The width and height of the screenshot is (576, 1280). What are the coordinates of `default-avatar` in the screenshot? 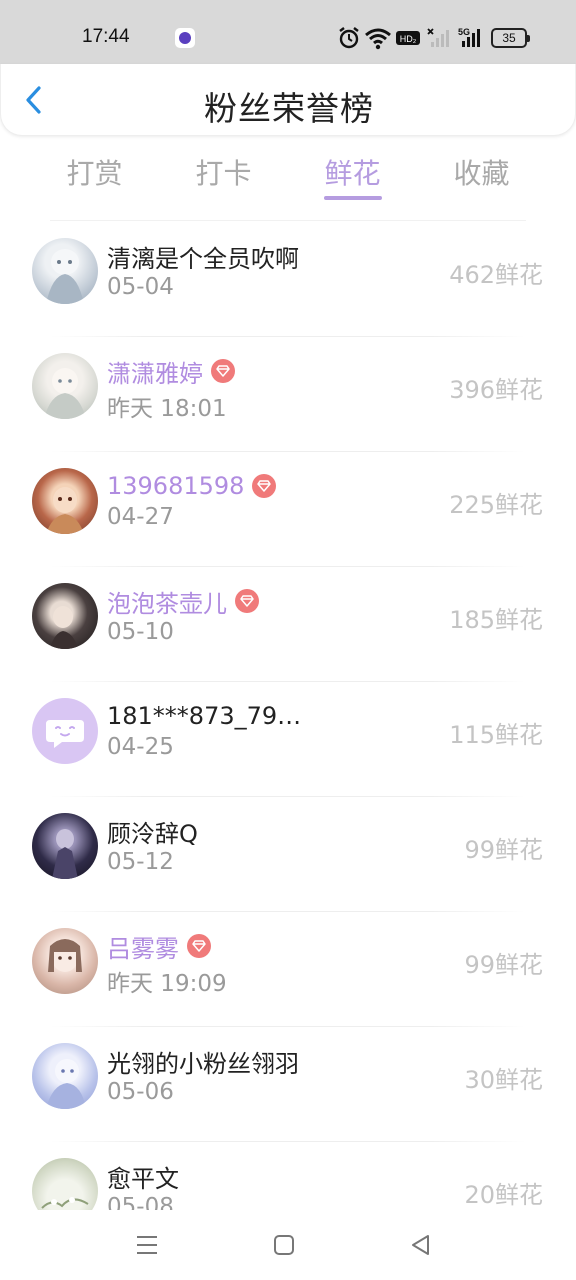 It's located at (65, 731).